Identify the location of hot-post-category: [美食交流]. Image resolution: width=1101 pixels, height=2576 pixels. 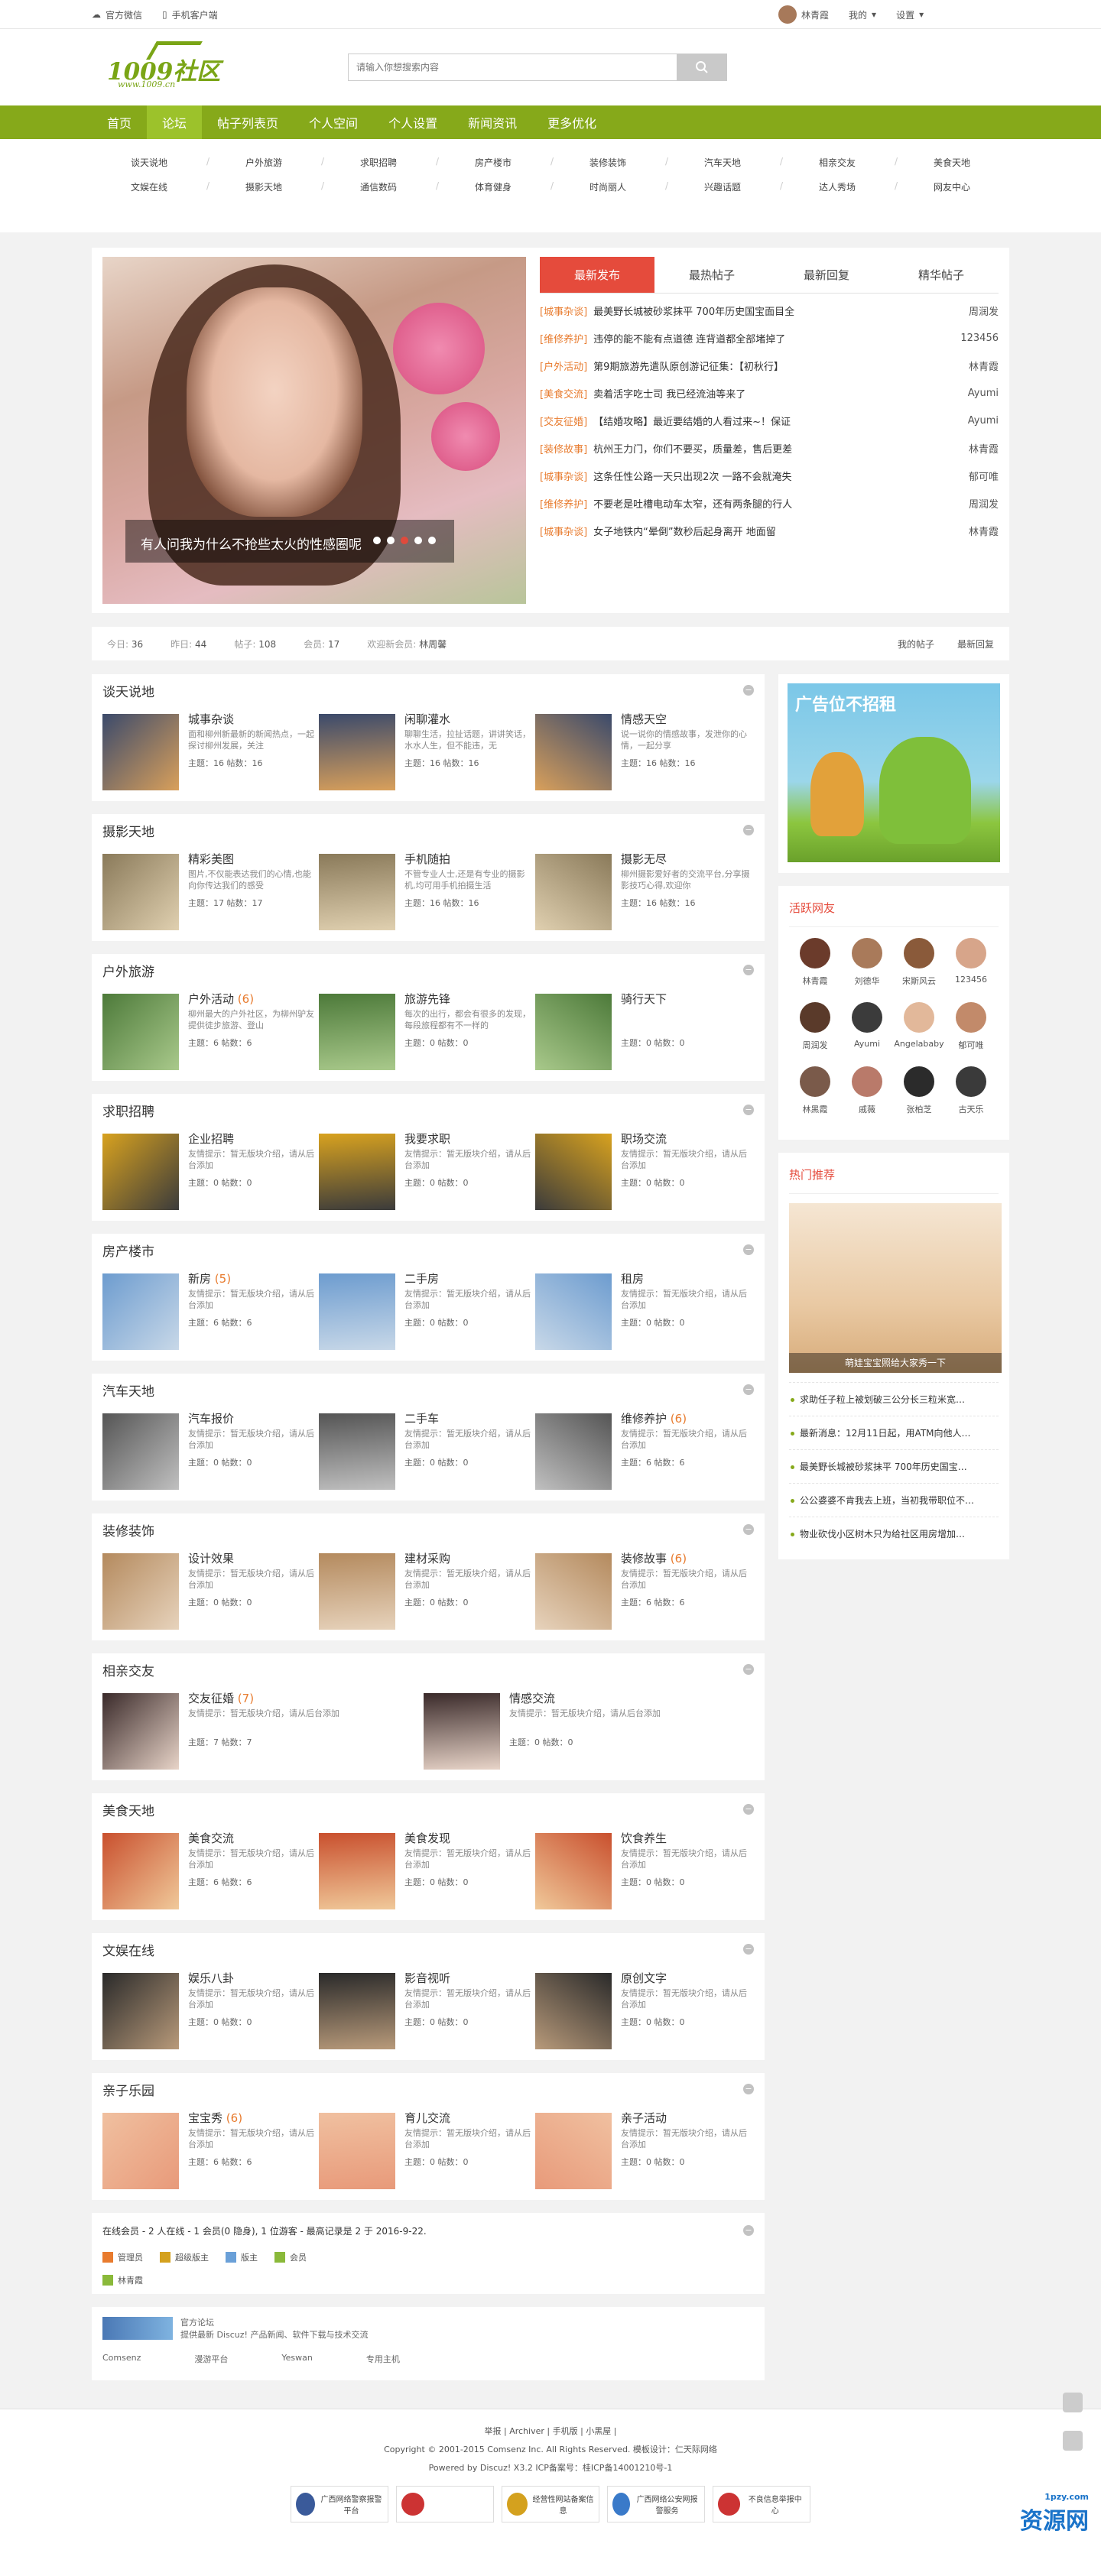
(563, 393).